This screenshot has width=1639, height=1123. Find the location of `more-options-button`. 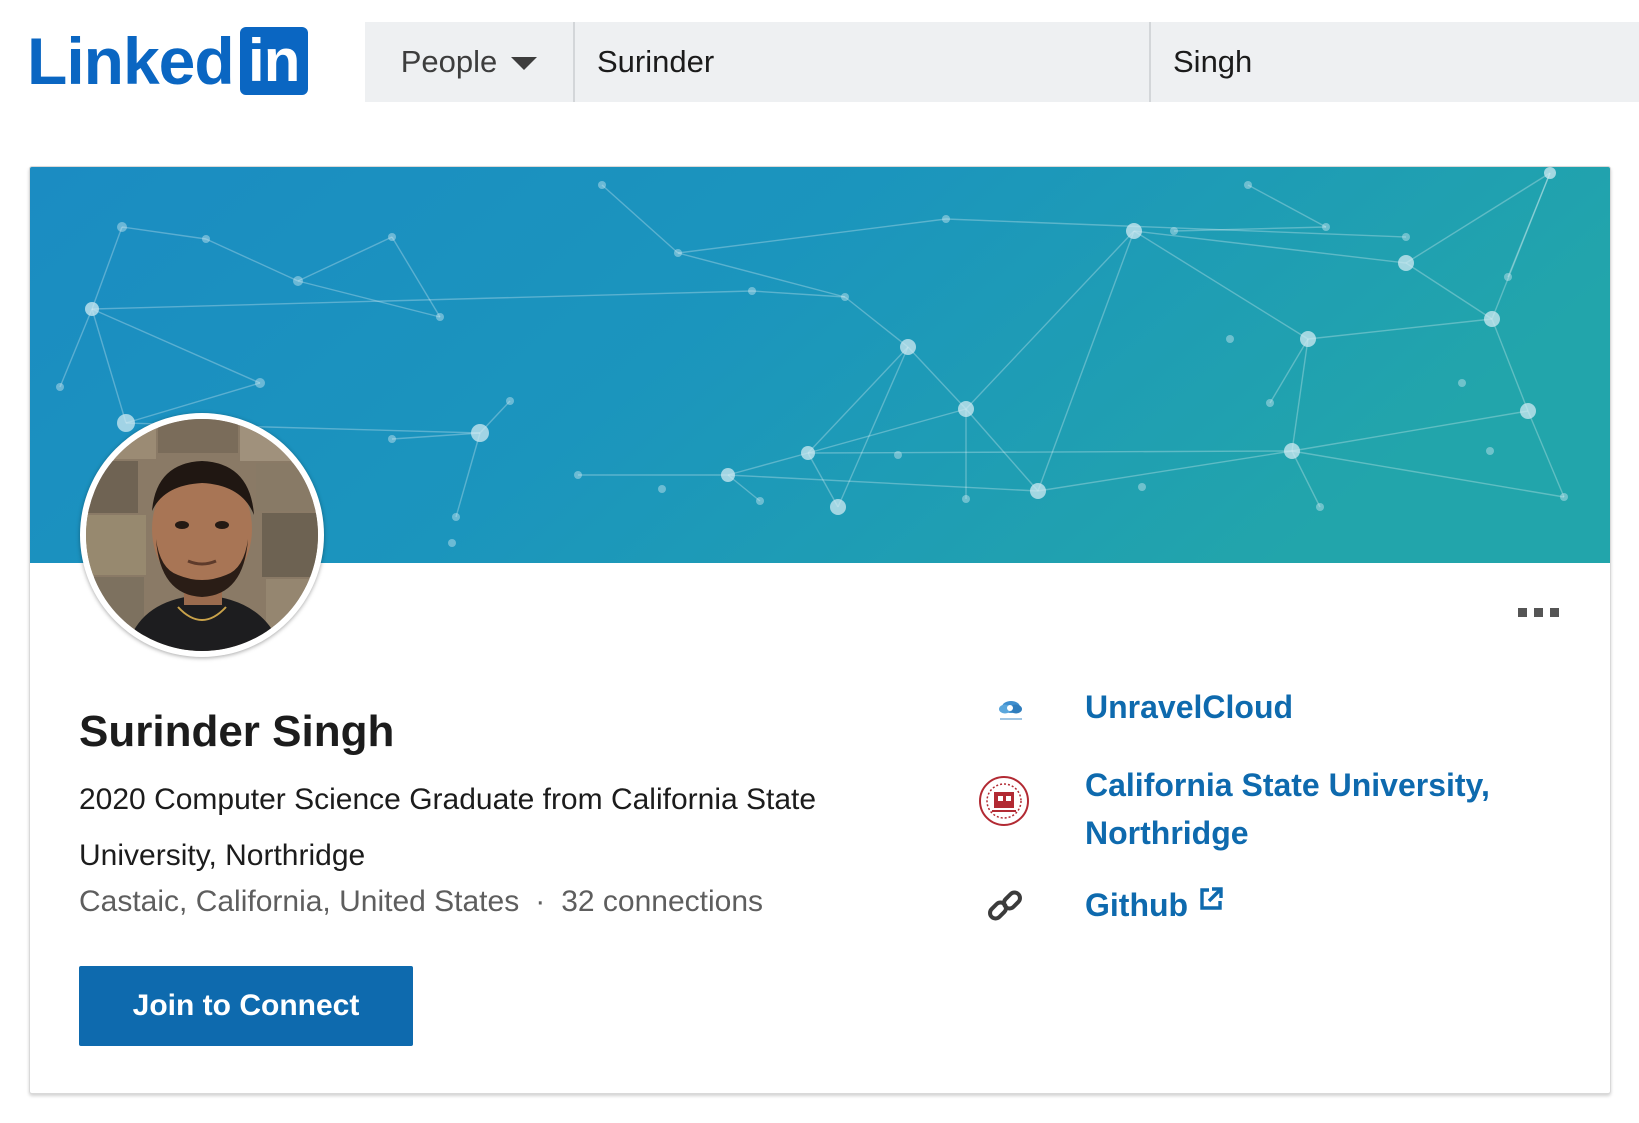

more-options-button is located at coordinates (1538, 612).